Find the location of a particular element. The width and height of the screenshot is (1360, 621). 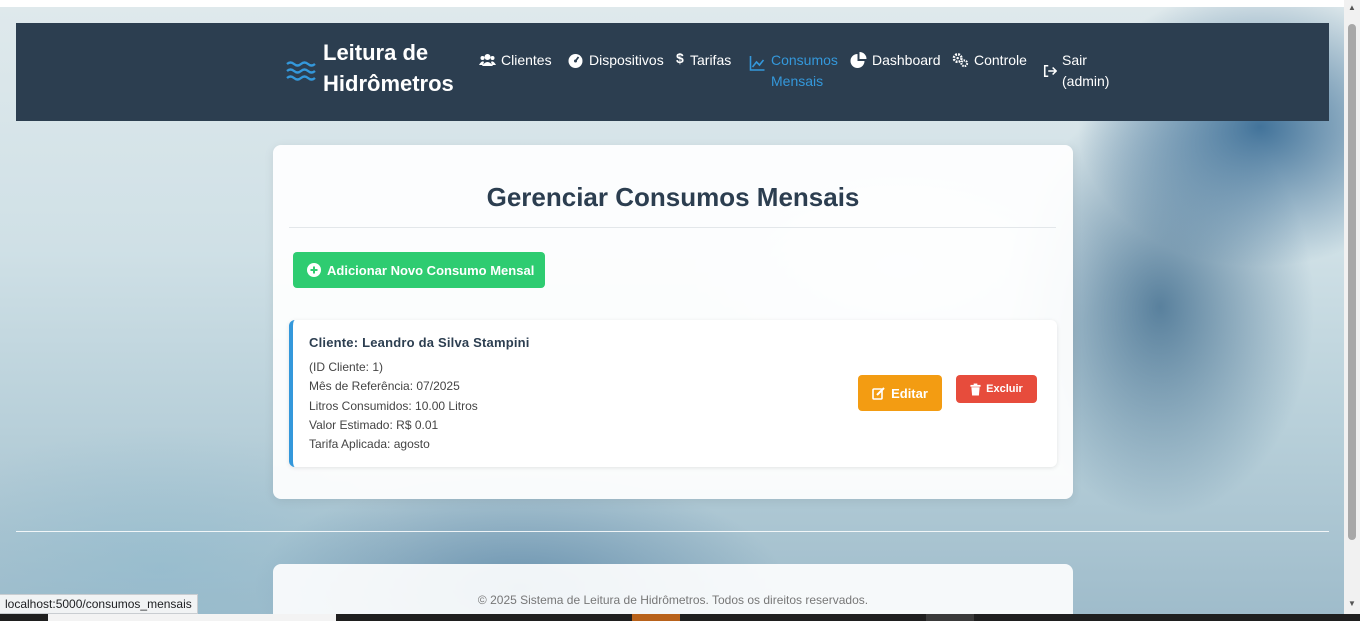

nav-link-clientes: Clientes is located at coordinates (515, 60).